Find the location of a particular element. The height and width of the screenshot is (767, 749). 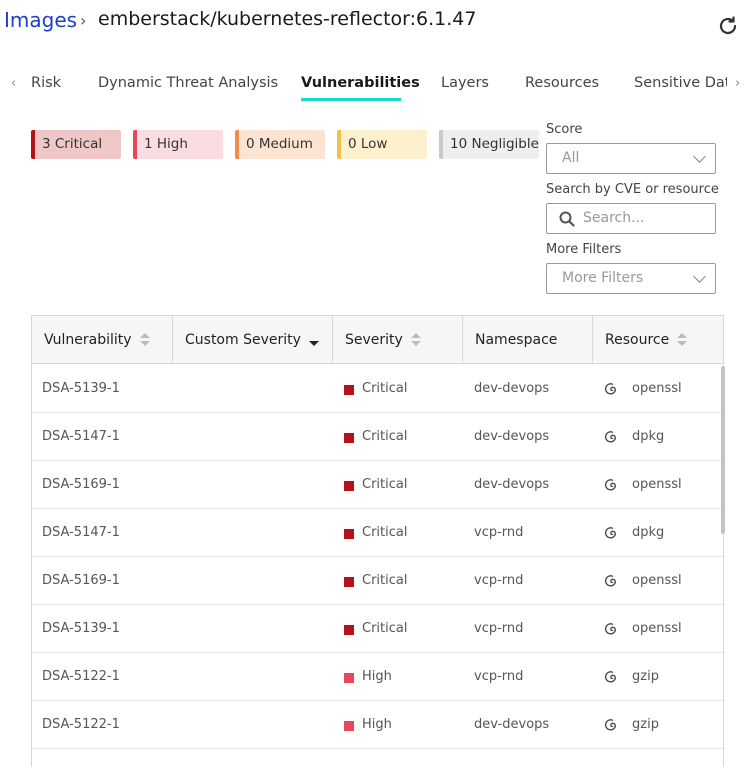

table-row: DSA-5169-1 Critical dev-devops openssl is located at coordinates (377, 485).